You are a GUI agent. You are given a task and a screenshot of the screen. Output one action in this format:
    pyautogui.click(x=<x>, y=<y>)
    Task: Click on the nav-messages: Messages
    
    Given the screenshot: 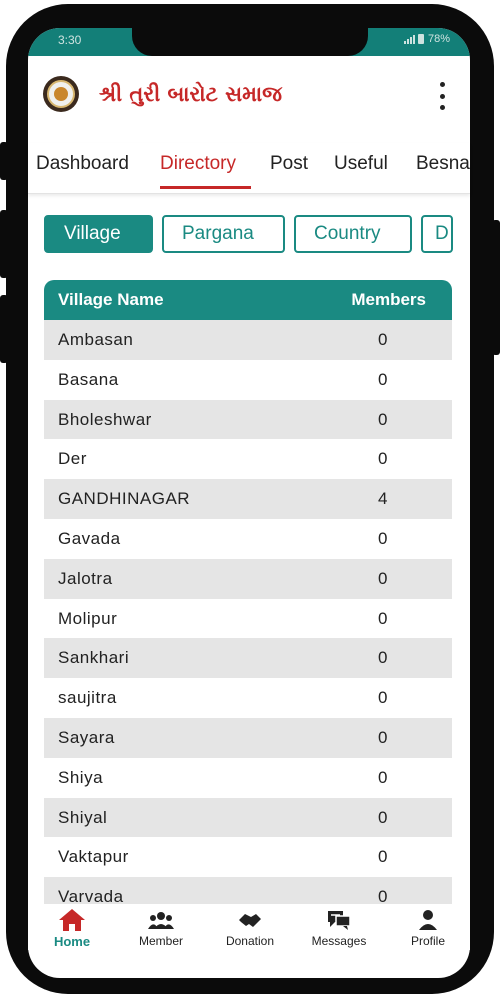 What is the action you would take?
    pyautogui.click(x=339, y=928)
    